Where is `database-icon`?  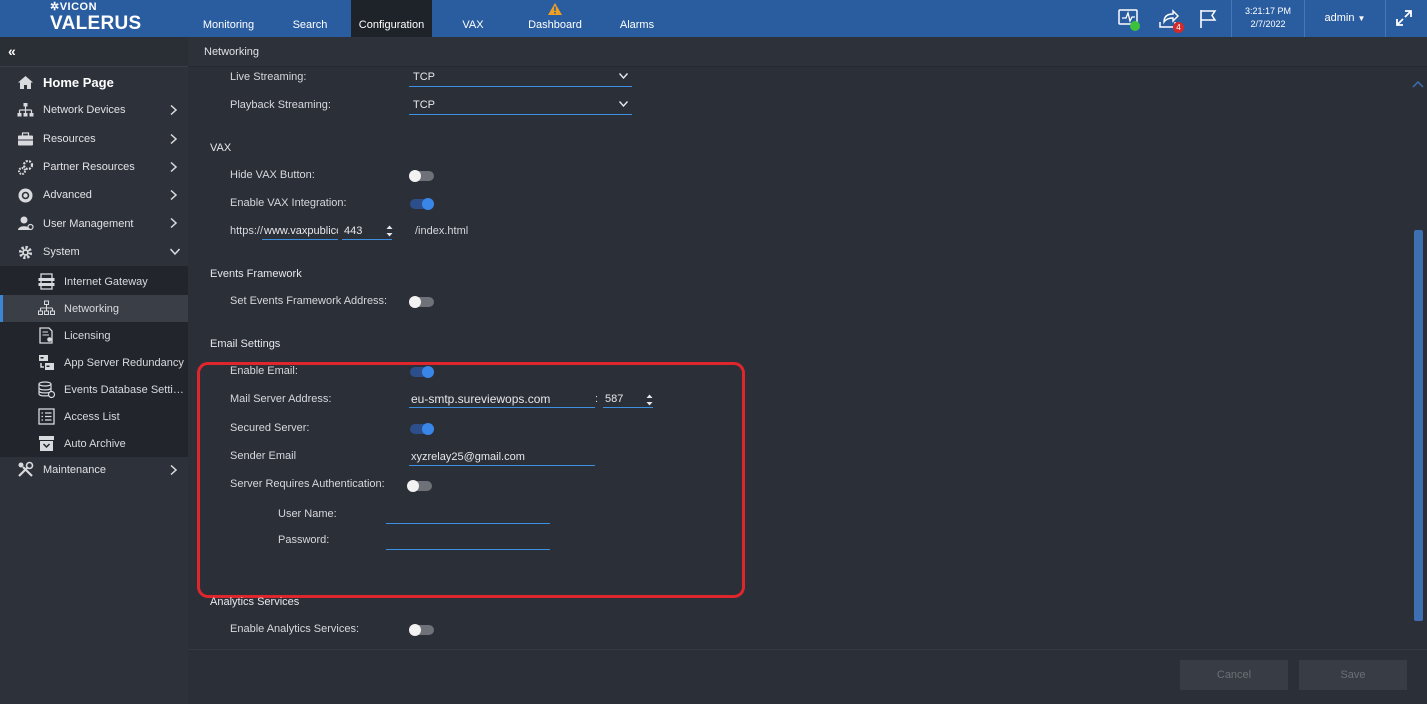 database-icon is located at coordinates (46, 390).